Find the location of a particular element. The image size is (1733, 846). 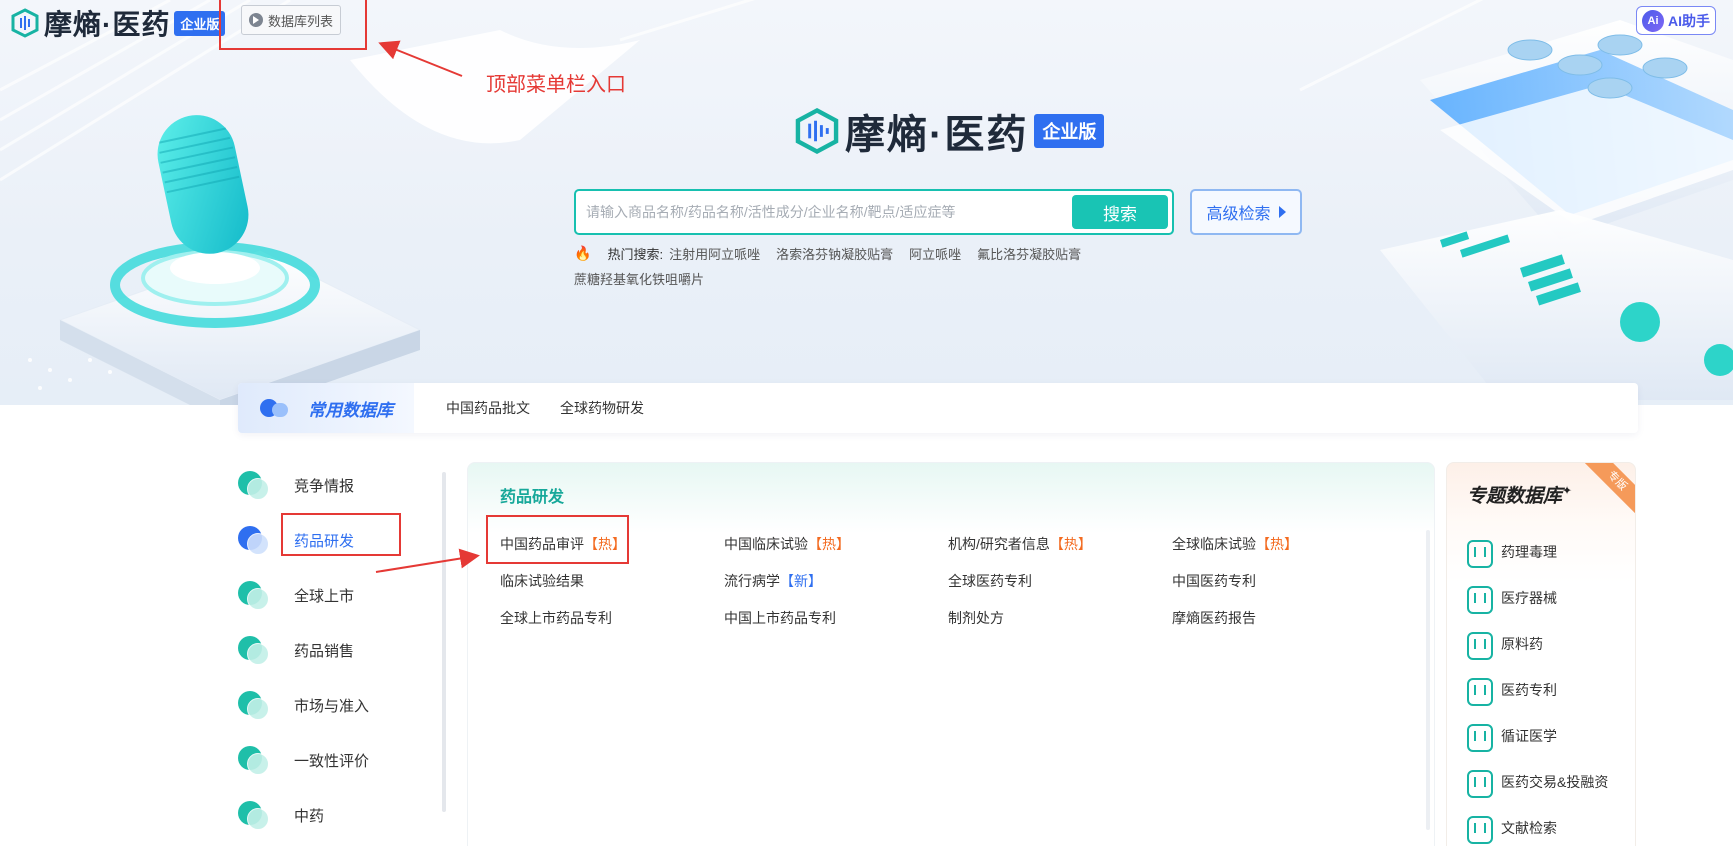

special-db-label: 医药交易&投融资 is located at coordinates (1555, 782).